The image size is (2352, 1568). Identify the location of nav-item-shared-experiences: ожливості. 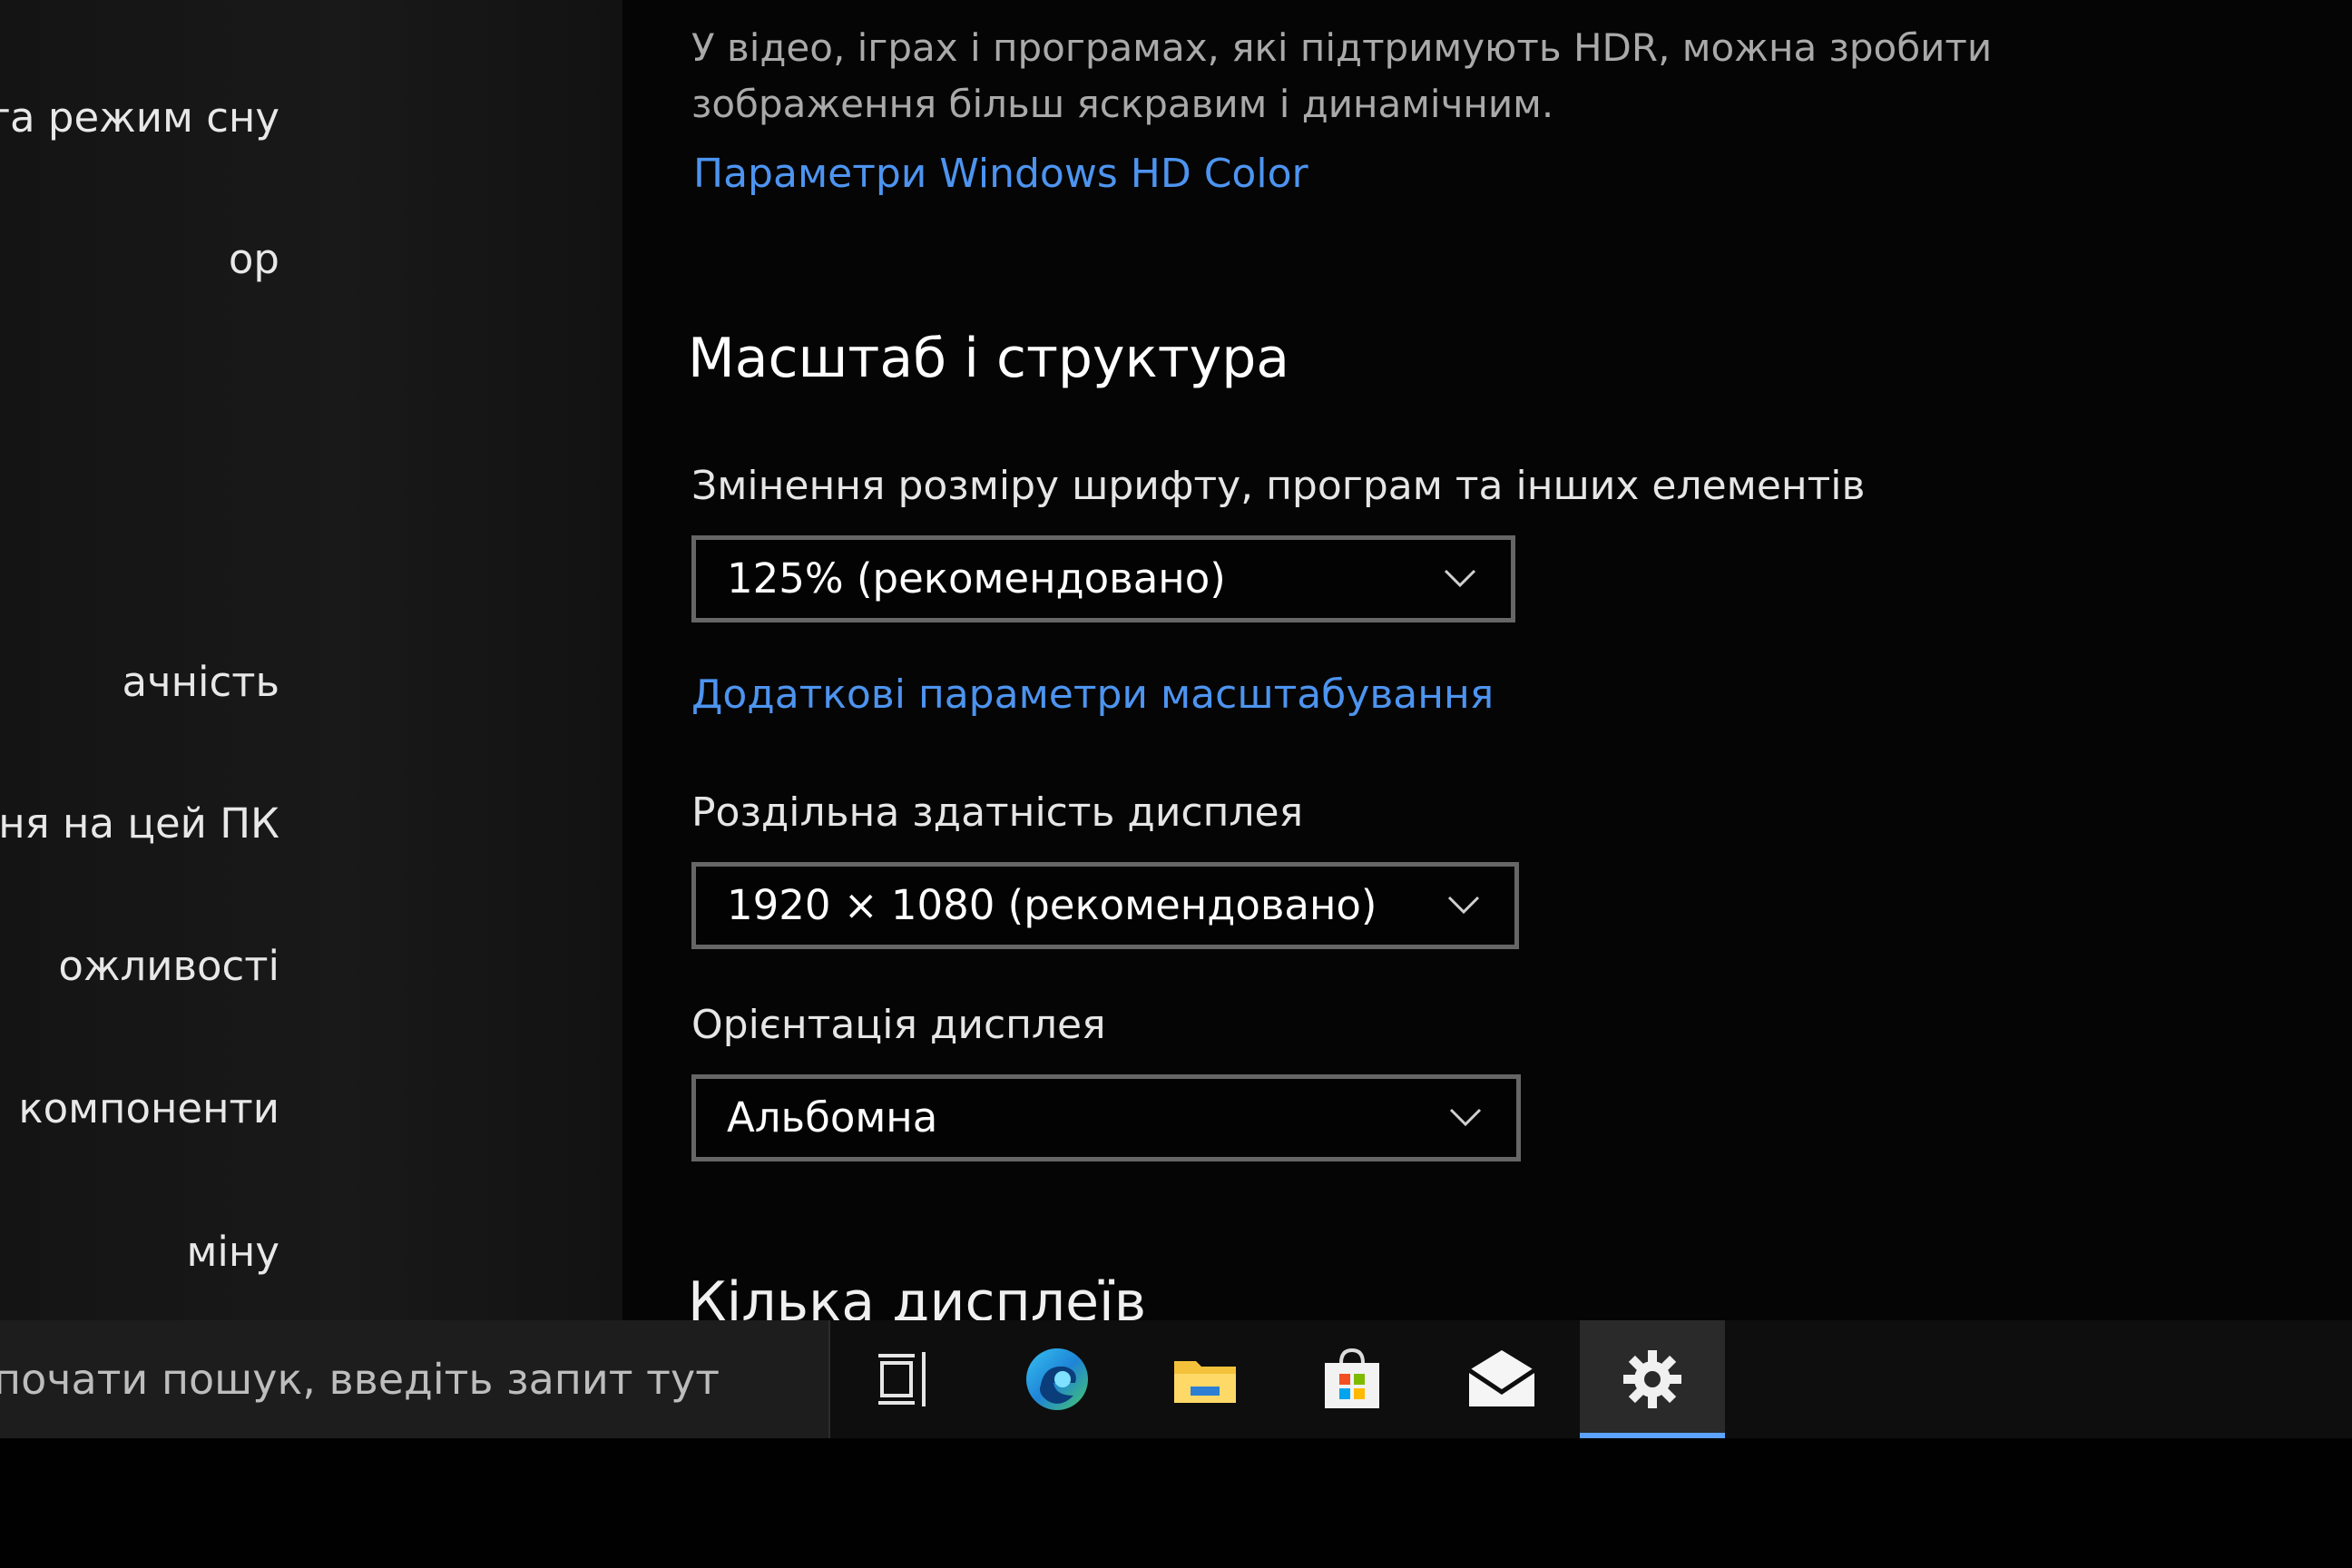
(168, 966).